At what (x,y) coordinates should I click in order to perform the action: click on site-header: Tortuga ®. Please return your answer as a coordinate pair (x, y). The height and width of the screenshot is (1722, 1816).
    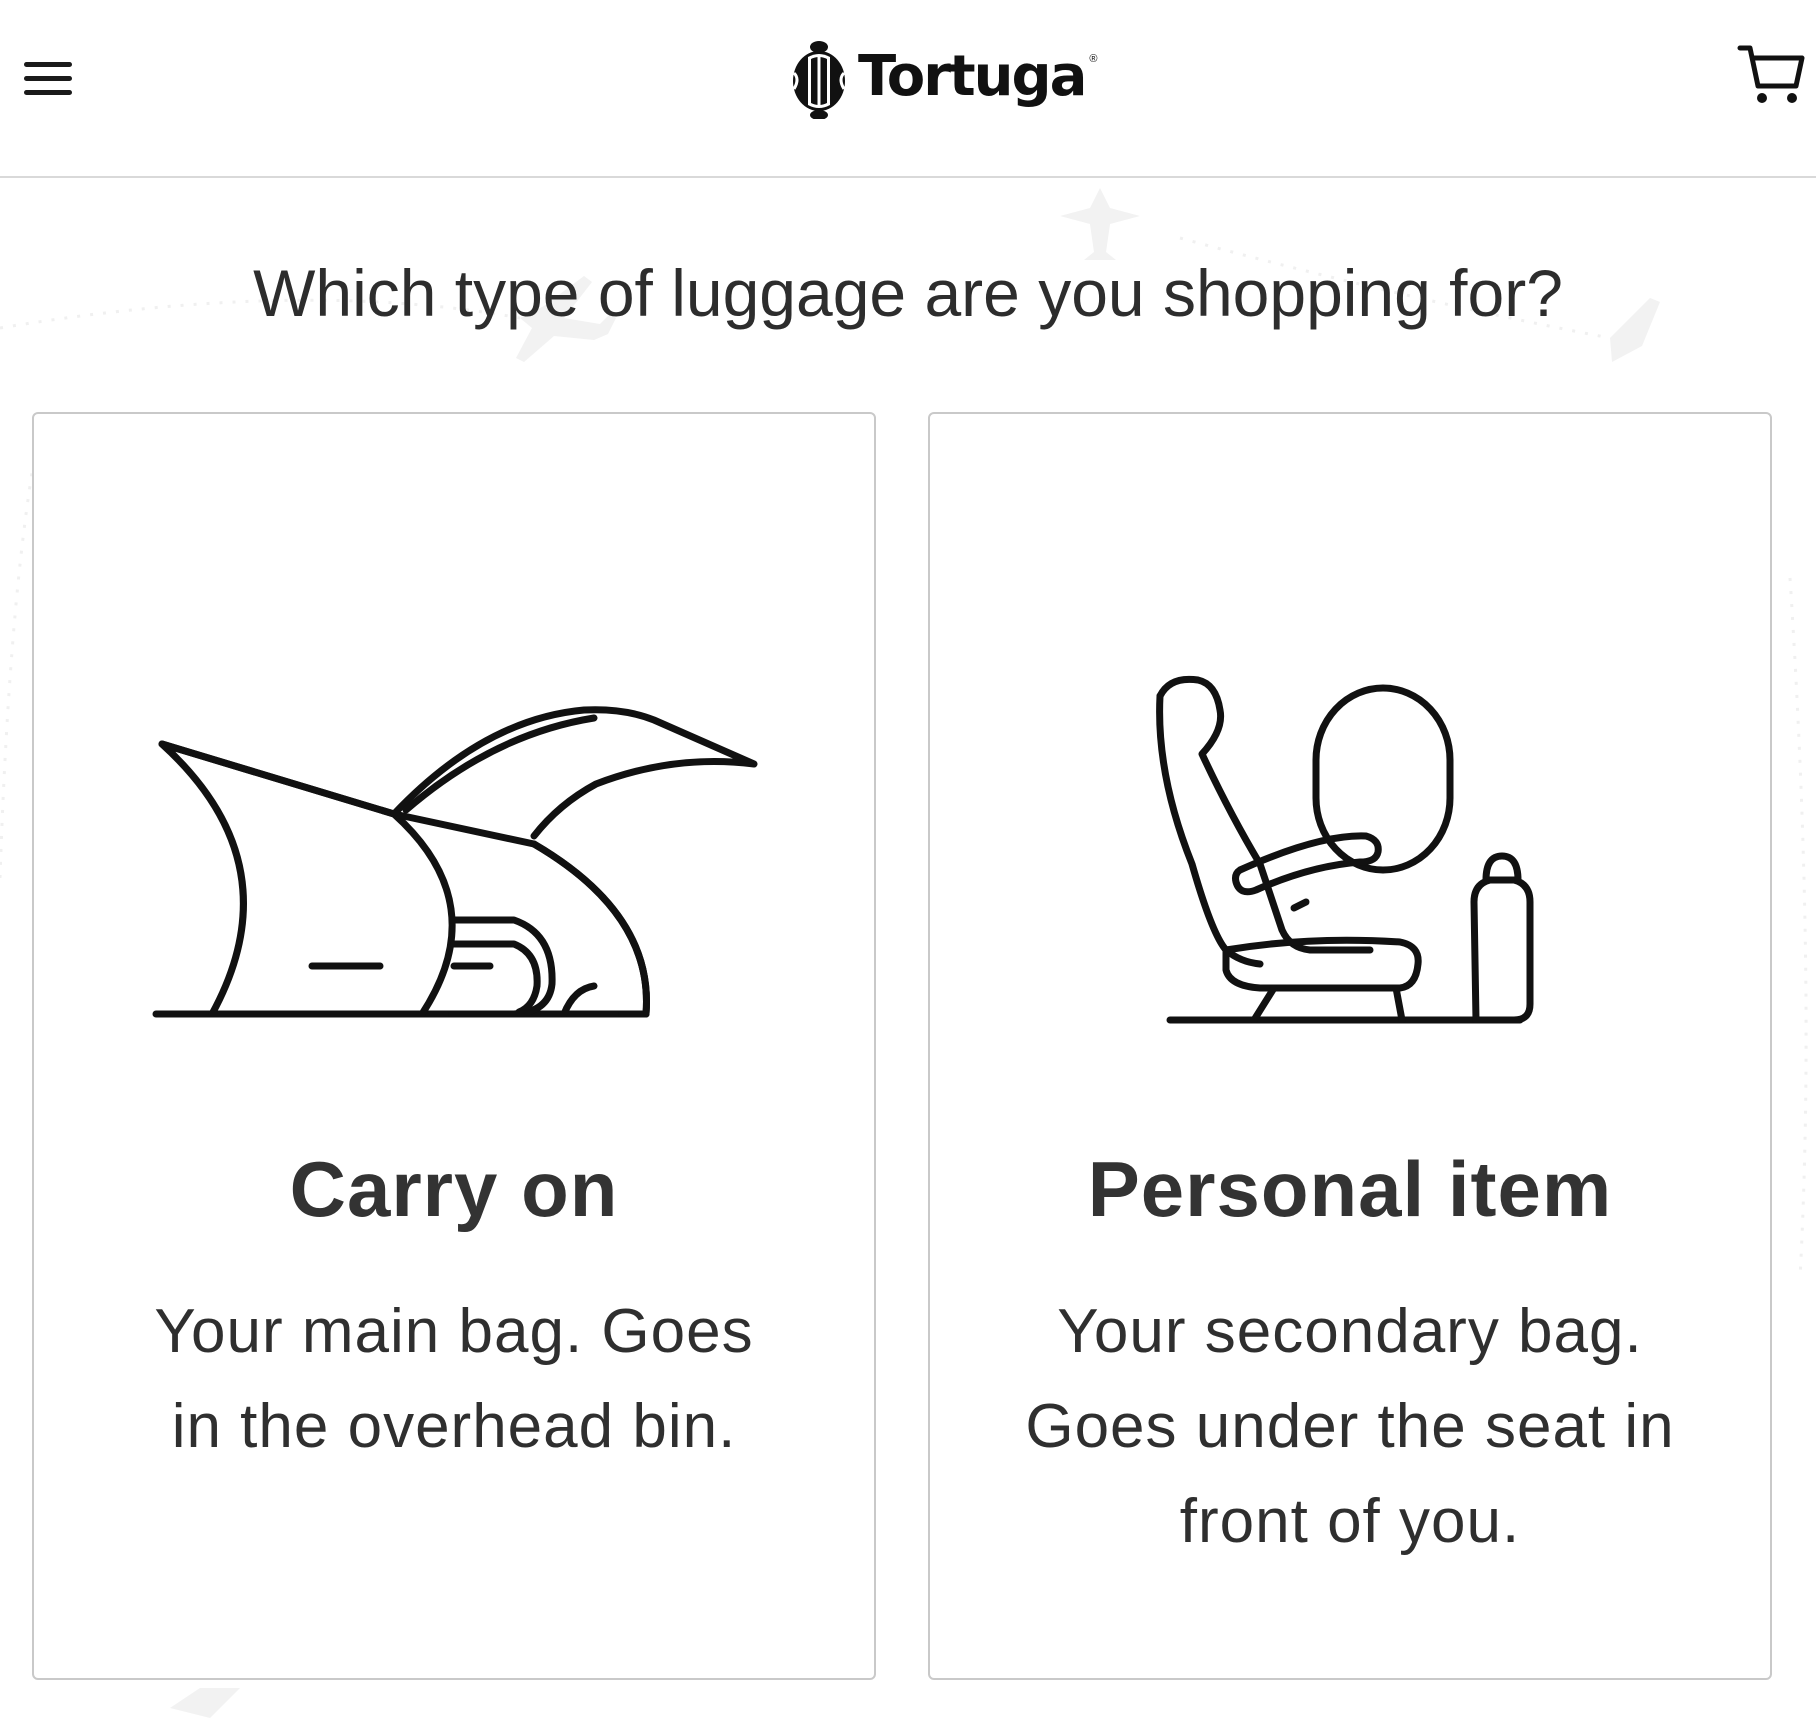
    Looking at the image, I should click on (908, 89).